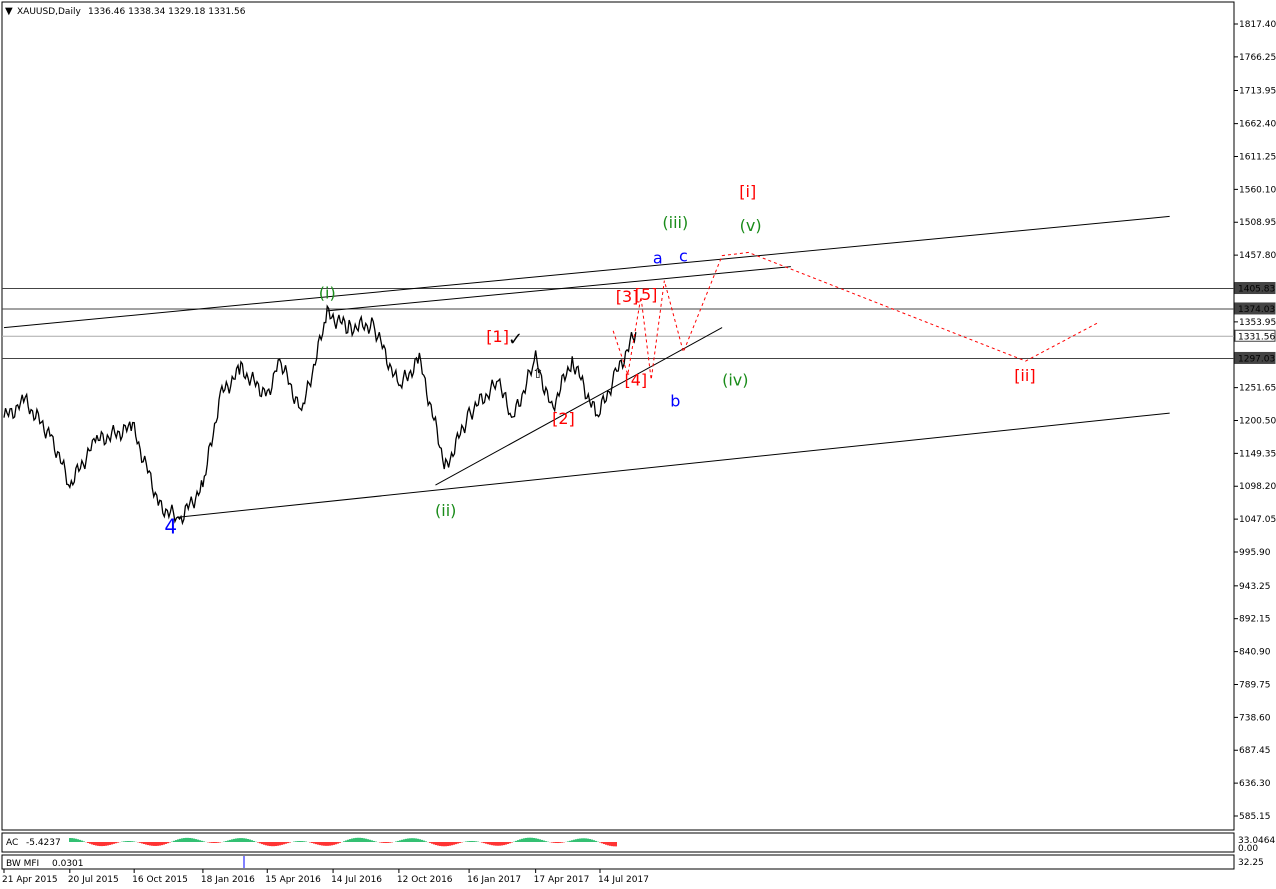 The width and height of the screenshot is (1276, 889). What do you see at coordinates (1251, 863) in the screenshot?
I see `mfi-scale-label: 32.25` at bounding box center [1251, 863].